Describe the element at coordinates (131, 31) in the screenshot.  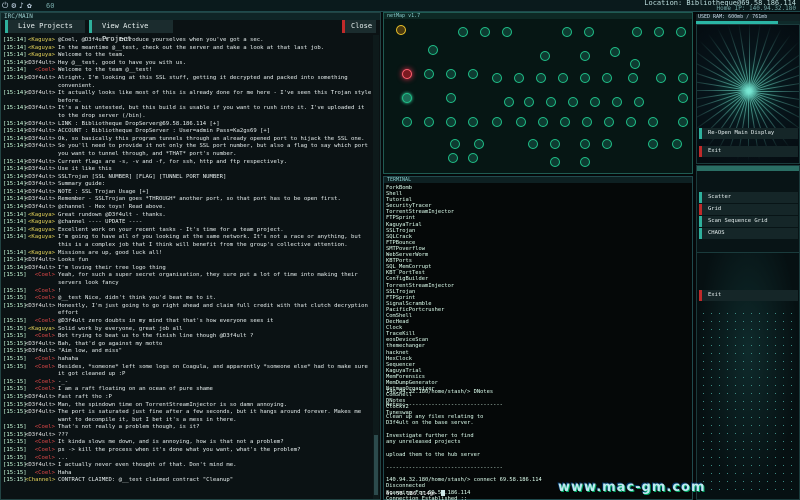
I see `view-active-project-button: View Active Project` at that location.